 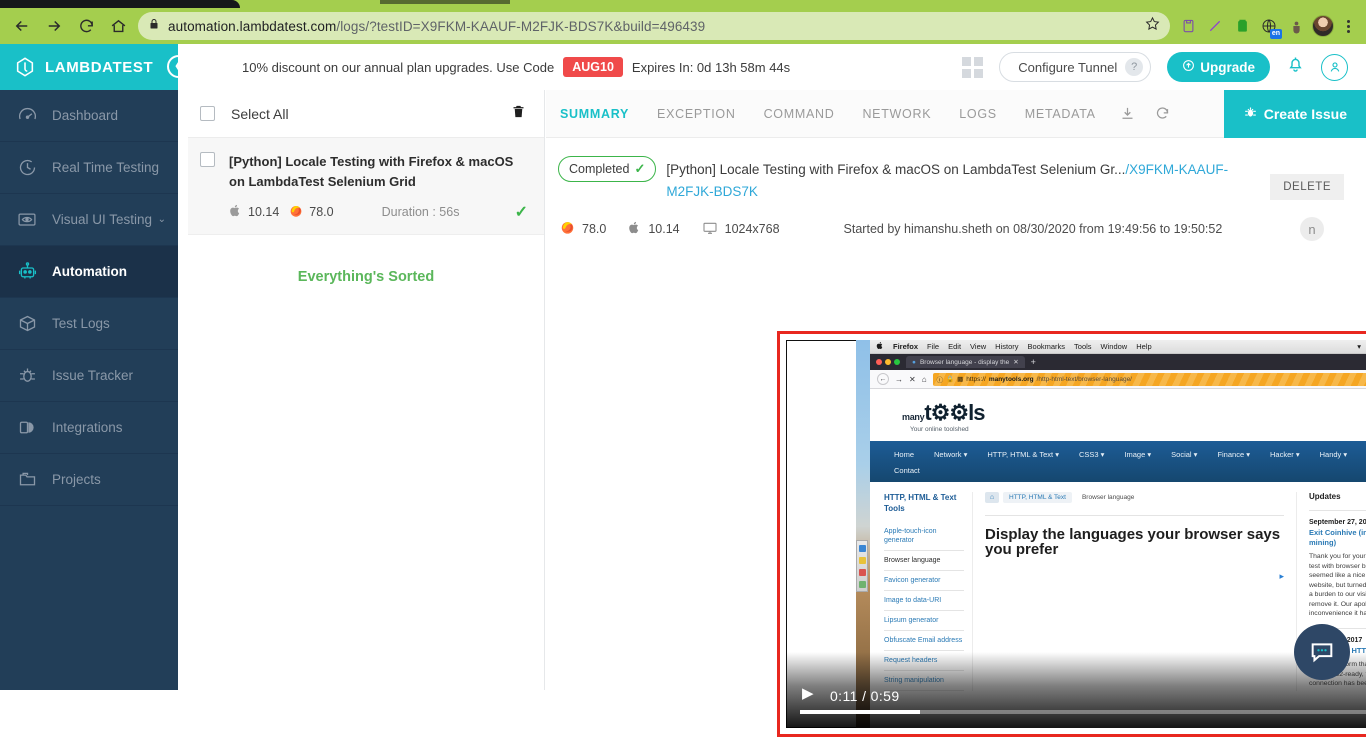 What do you see at coordinates (808, 693) in the screenshot?
I see `play-icon: ▶` at bounding box center [808, 693].